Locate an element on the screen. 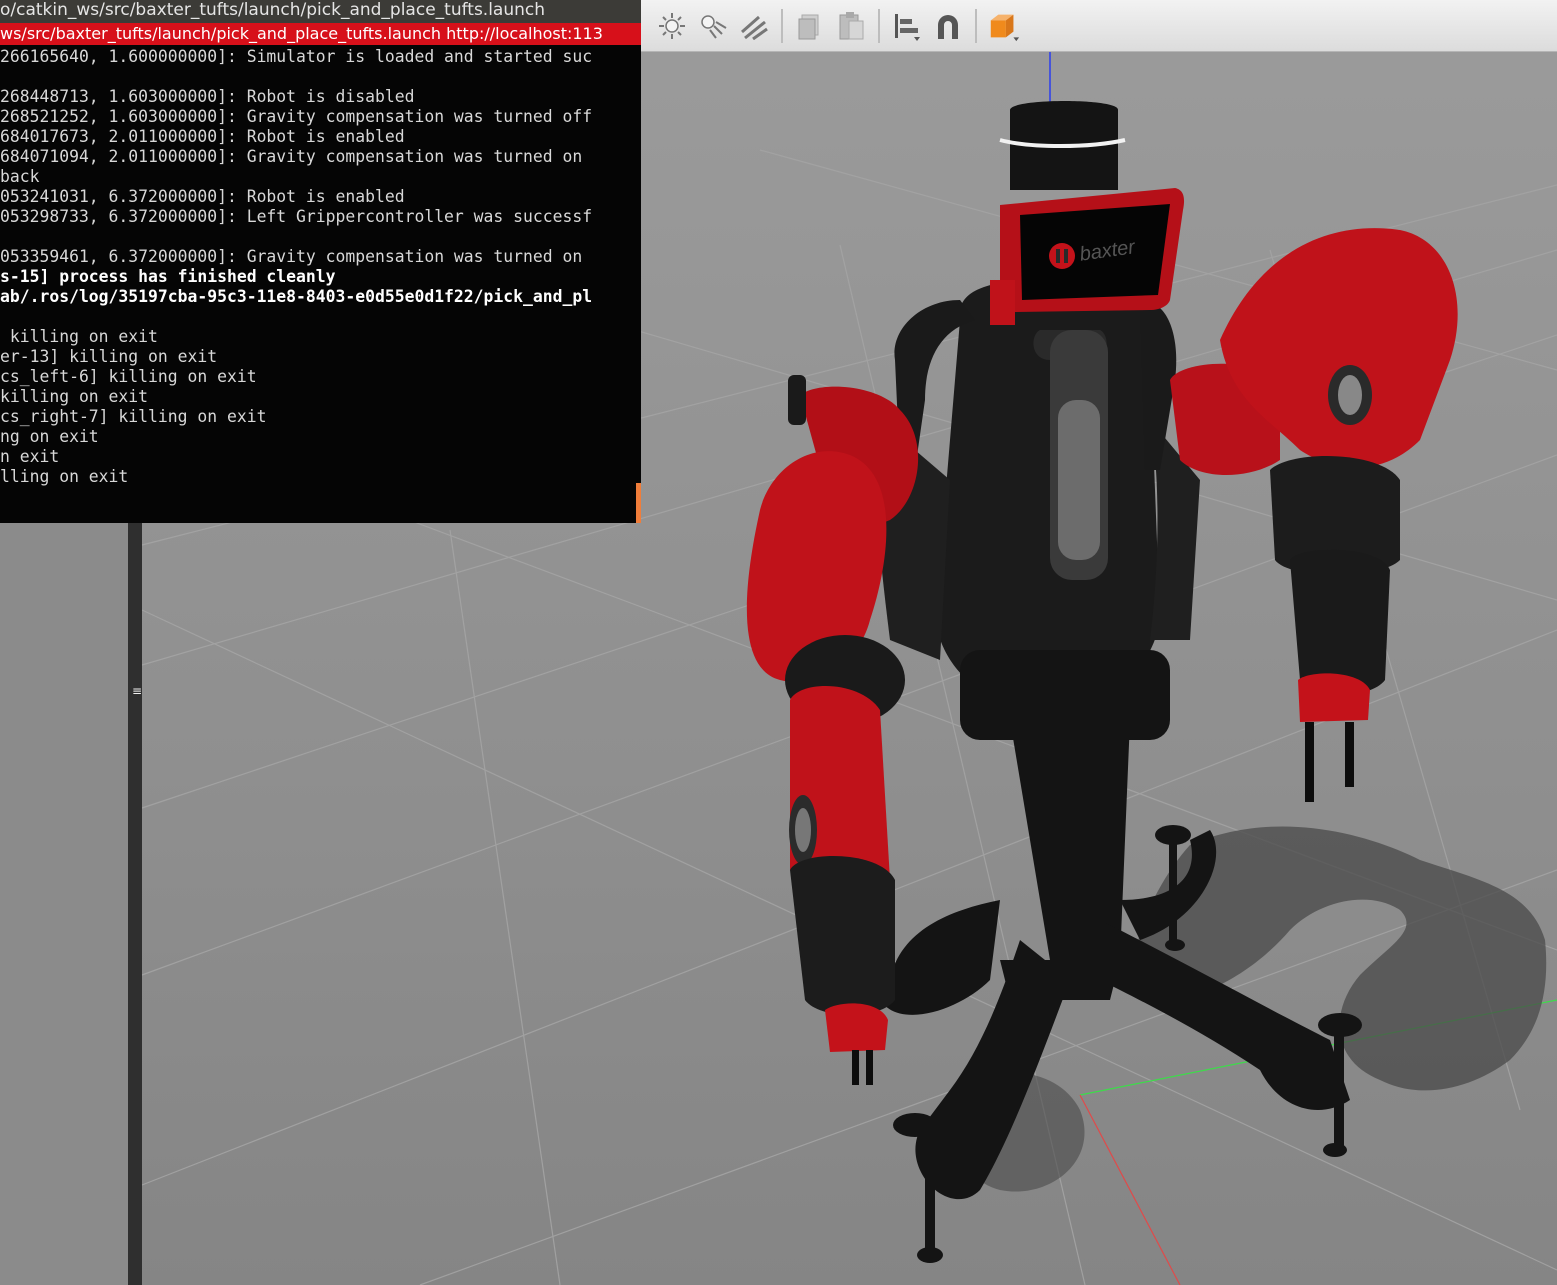  left-side-panel is located at coordinates (64, 902).